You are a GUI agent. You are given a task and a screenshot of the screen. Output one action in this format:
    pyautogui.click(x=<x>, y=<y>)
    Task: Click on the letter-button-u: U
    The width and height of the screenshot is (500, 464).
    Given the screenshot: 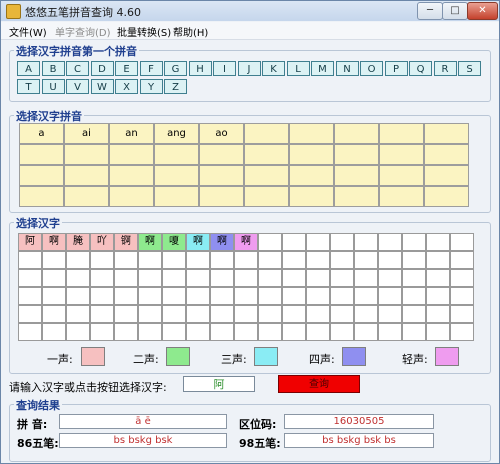 What is the action you would take?
    pyautogui.click(x=53, y=86)
    